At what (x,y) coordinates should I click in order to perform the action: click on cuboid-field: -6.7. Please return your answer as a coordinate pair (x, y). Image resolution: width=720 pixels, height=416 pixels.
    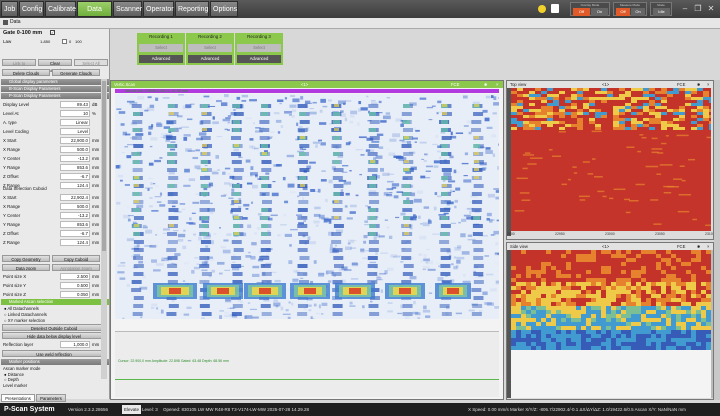
    Looking at the image, I should click on (75, 233).